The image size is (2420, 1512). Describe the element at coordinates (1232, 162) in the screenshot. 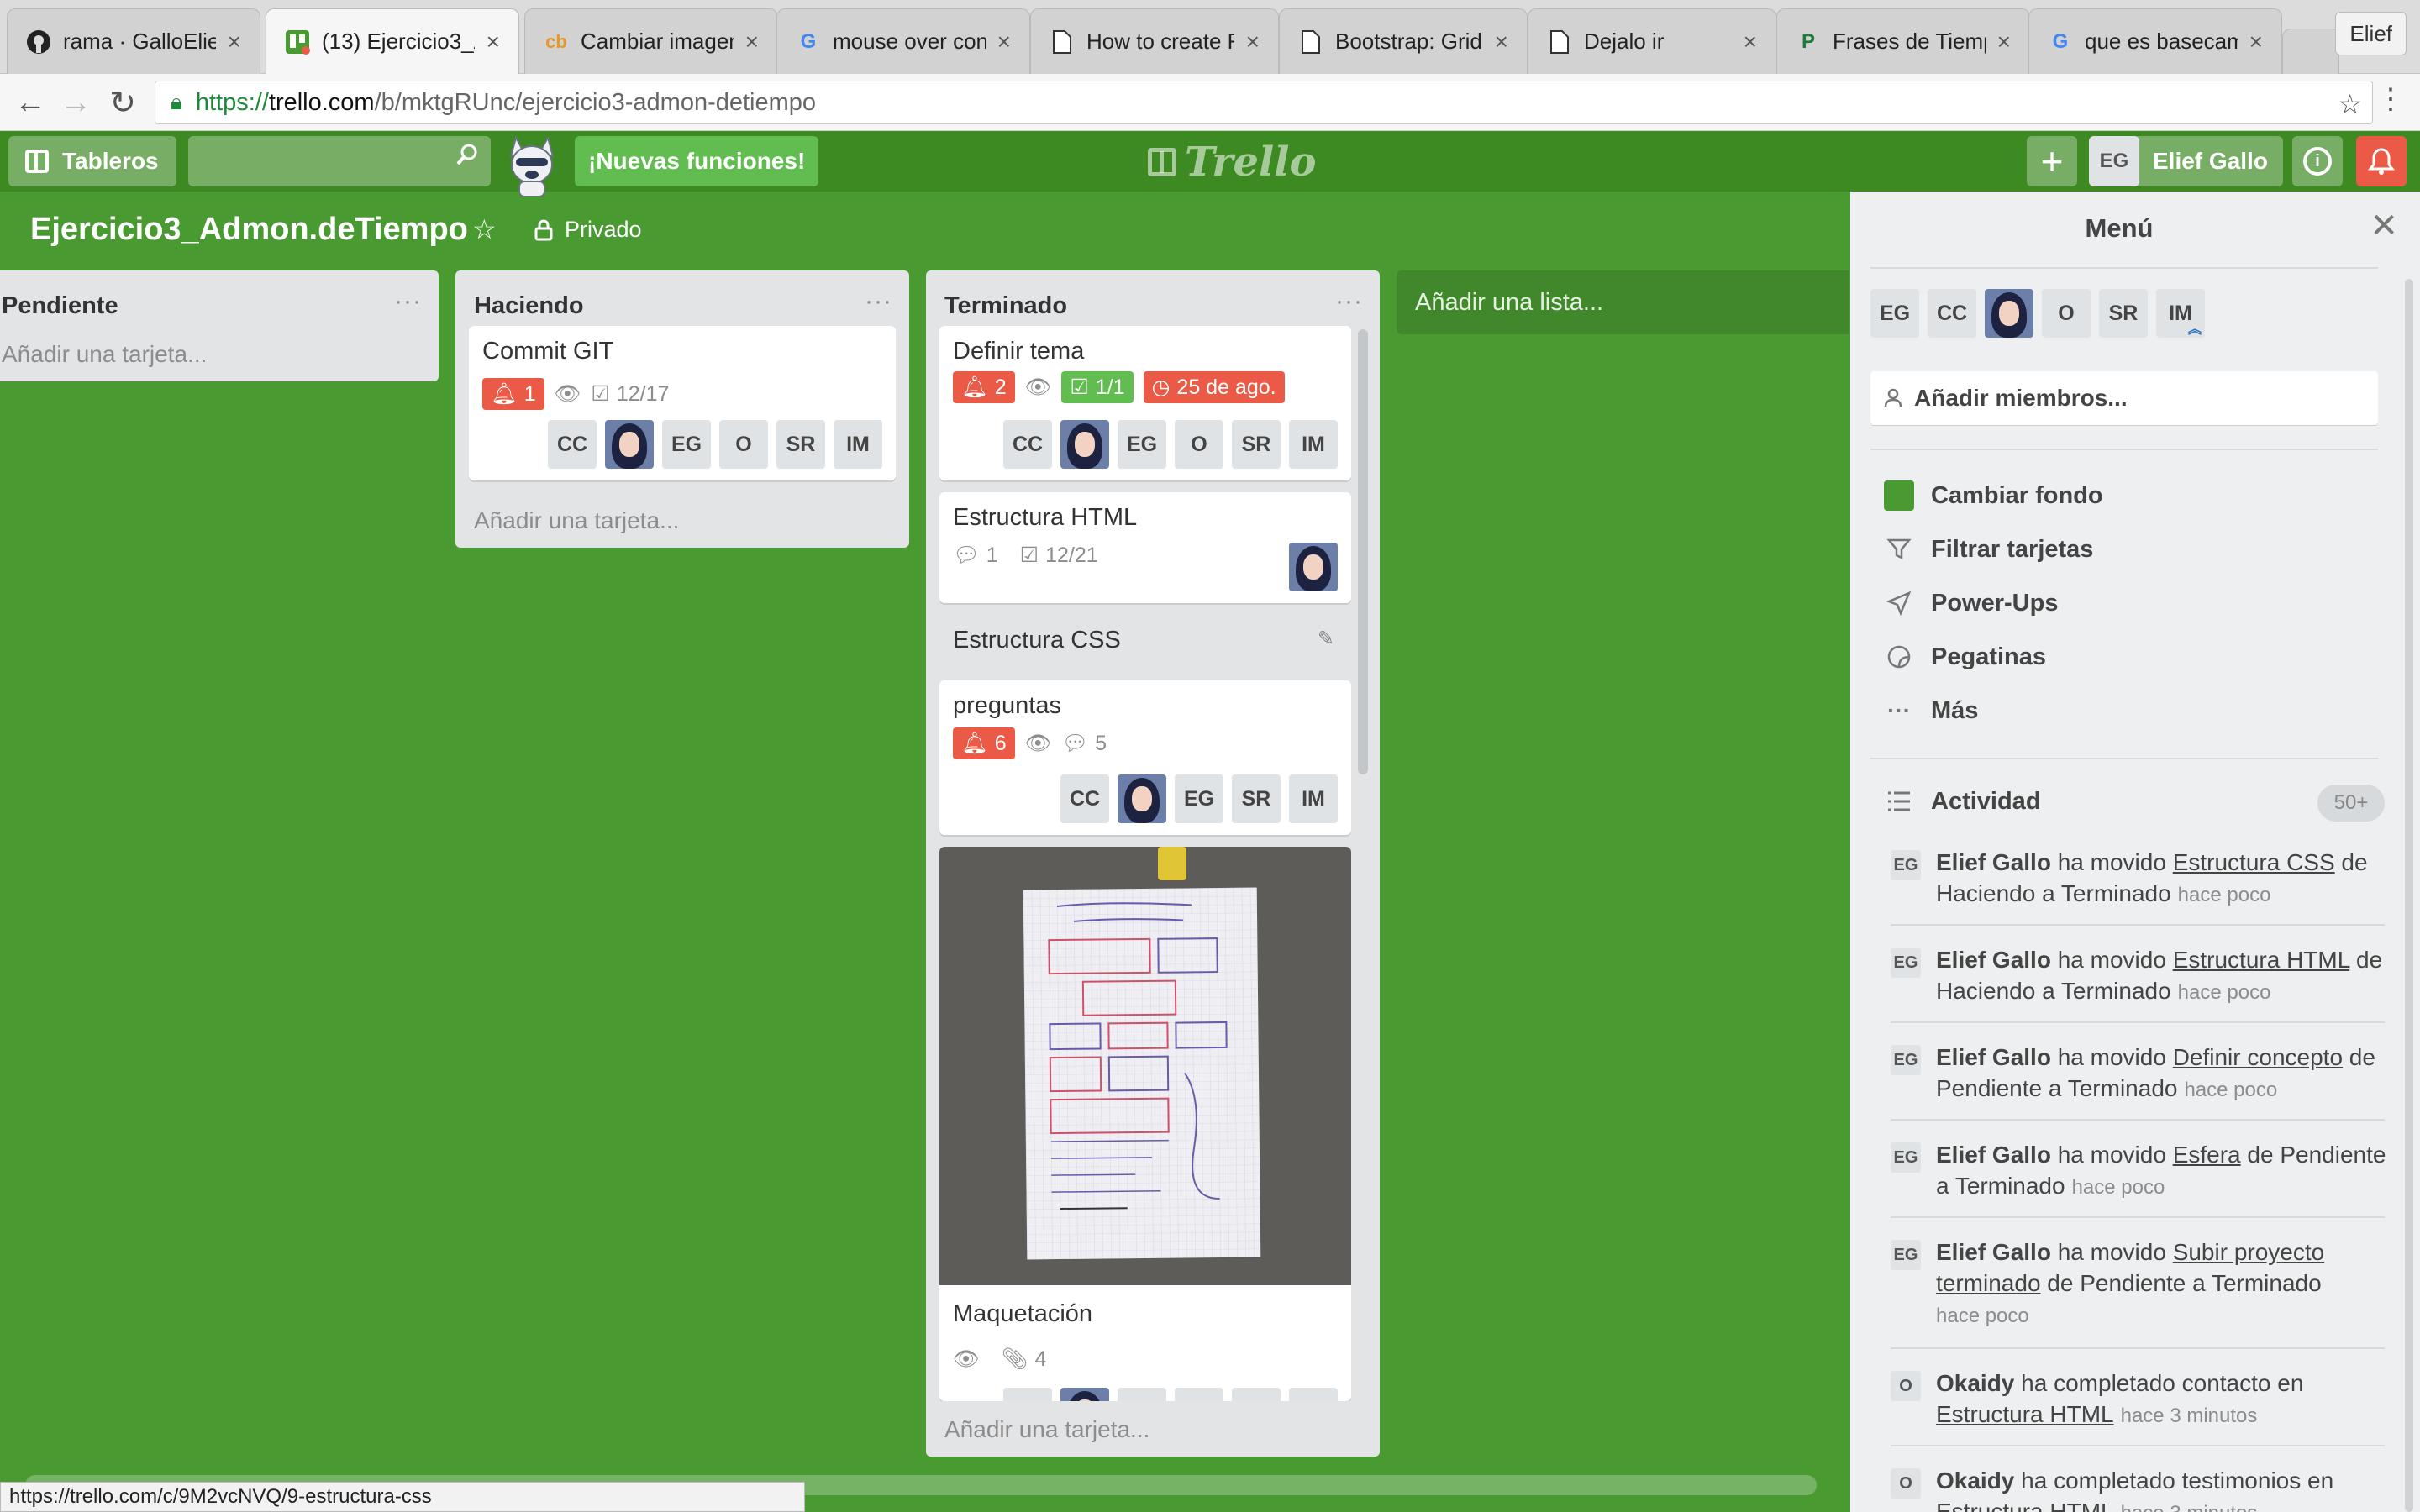

I see `trello-logo: Trello` at that location.